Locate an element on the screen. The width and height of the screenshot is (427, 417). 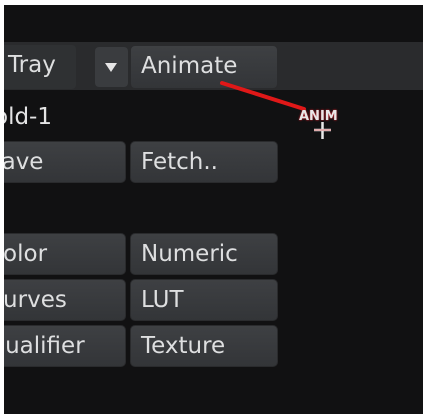
annotation-overlay is located at coordinates (275, 110).